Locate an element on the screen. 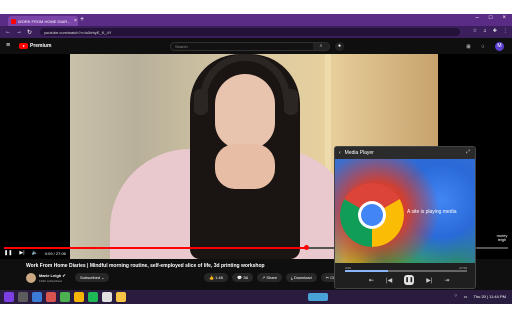 The width and height of the screenshot is (512, 320). browser-menu-icon: ⋮ is located at coordinates (505, 31).